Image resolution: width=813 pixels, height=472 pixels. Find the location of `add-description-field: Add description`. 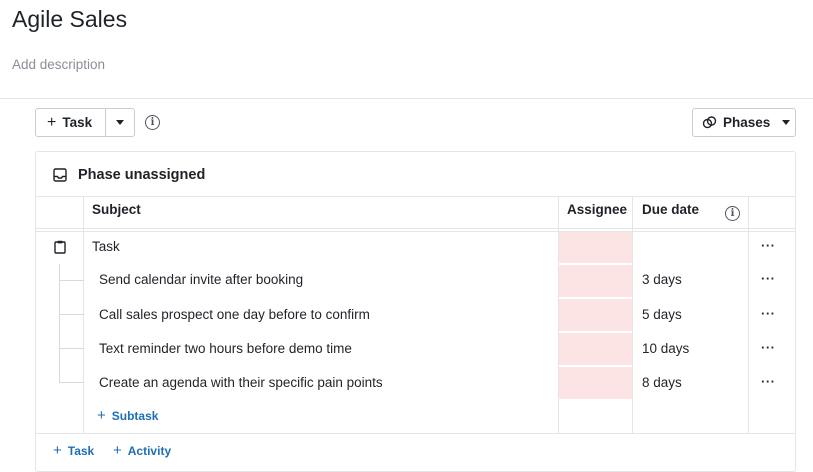

add-description-field: Add description is located at coordinates (58, 64).